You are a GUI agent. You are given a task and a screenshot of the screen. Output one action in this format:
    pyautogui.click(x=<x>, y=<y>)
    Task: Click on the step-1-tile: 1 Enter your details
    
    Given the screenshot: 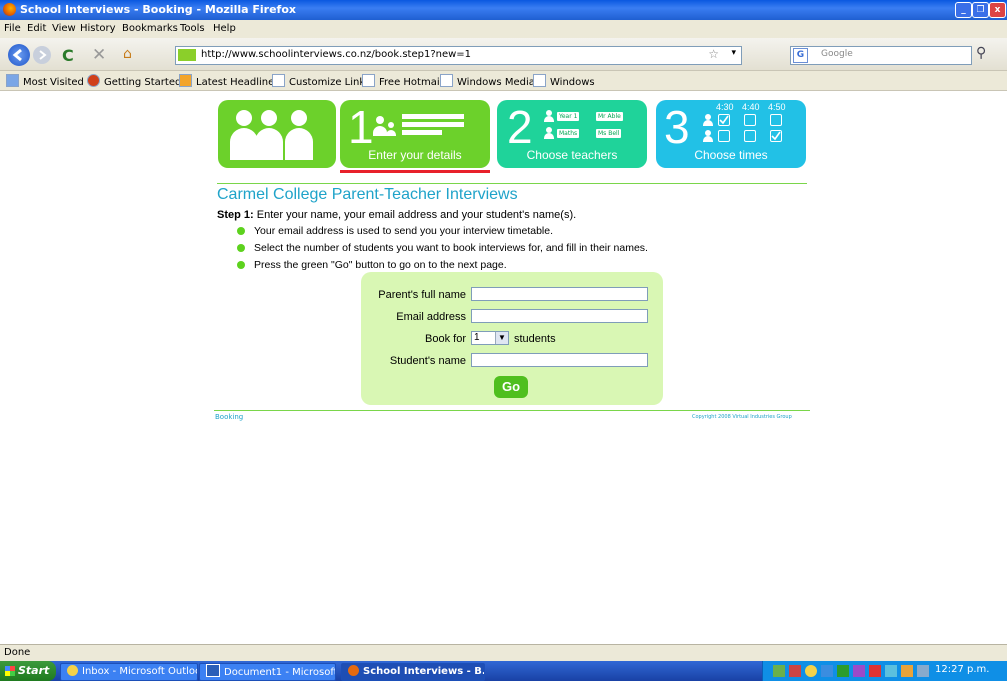 What is the action you would take?
    pyautogui.click(x=415, y=134)
    